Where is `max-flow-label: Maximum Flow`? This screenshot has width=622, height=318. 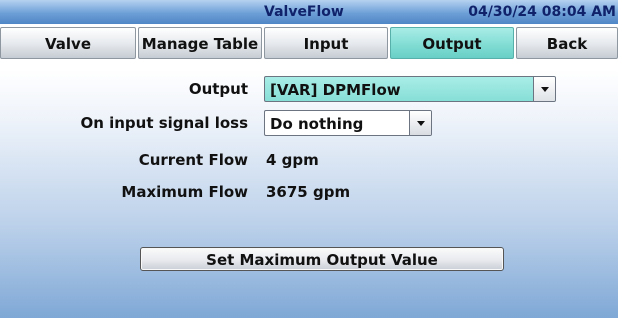
max-flow-label: Maximum Flow is located at coordinates (184, 192).